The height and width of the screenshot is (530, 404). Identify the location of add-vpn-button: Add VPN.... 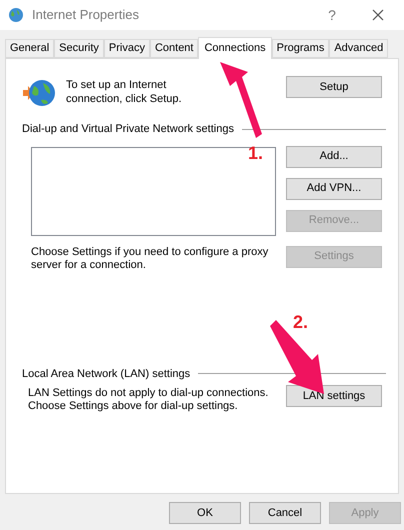
(334, 189).